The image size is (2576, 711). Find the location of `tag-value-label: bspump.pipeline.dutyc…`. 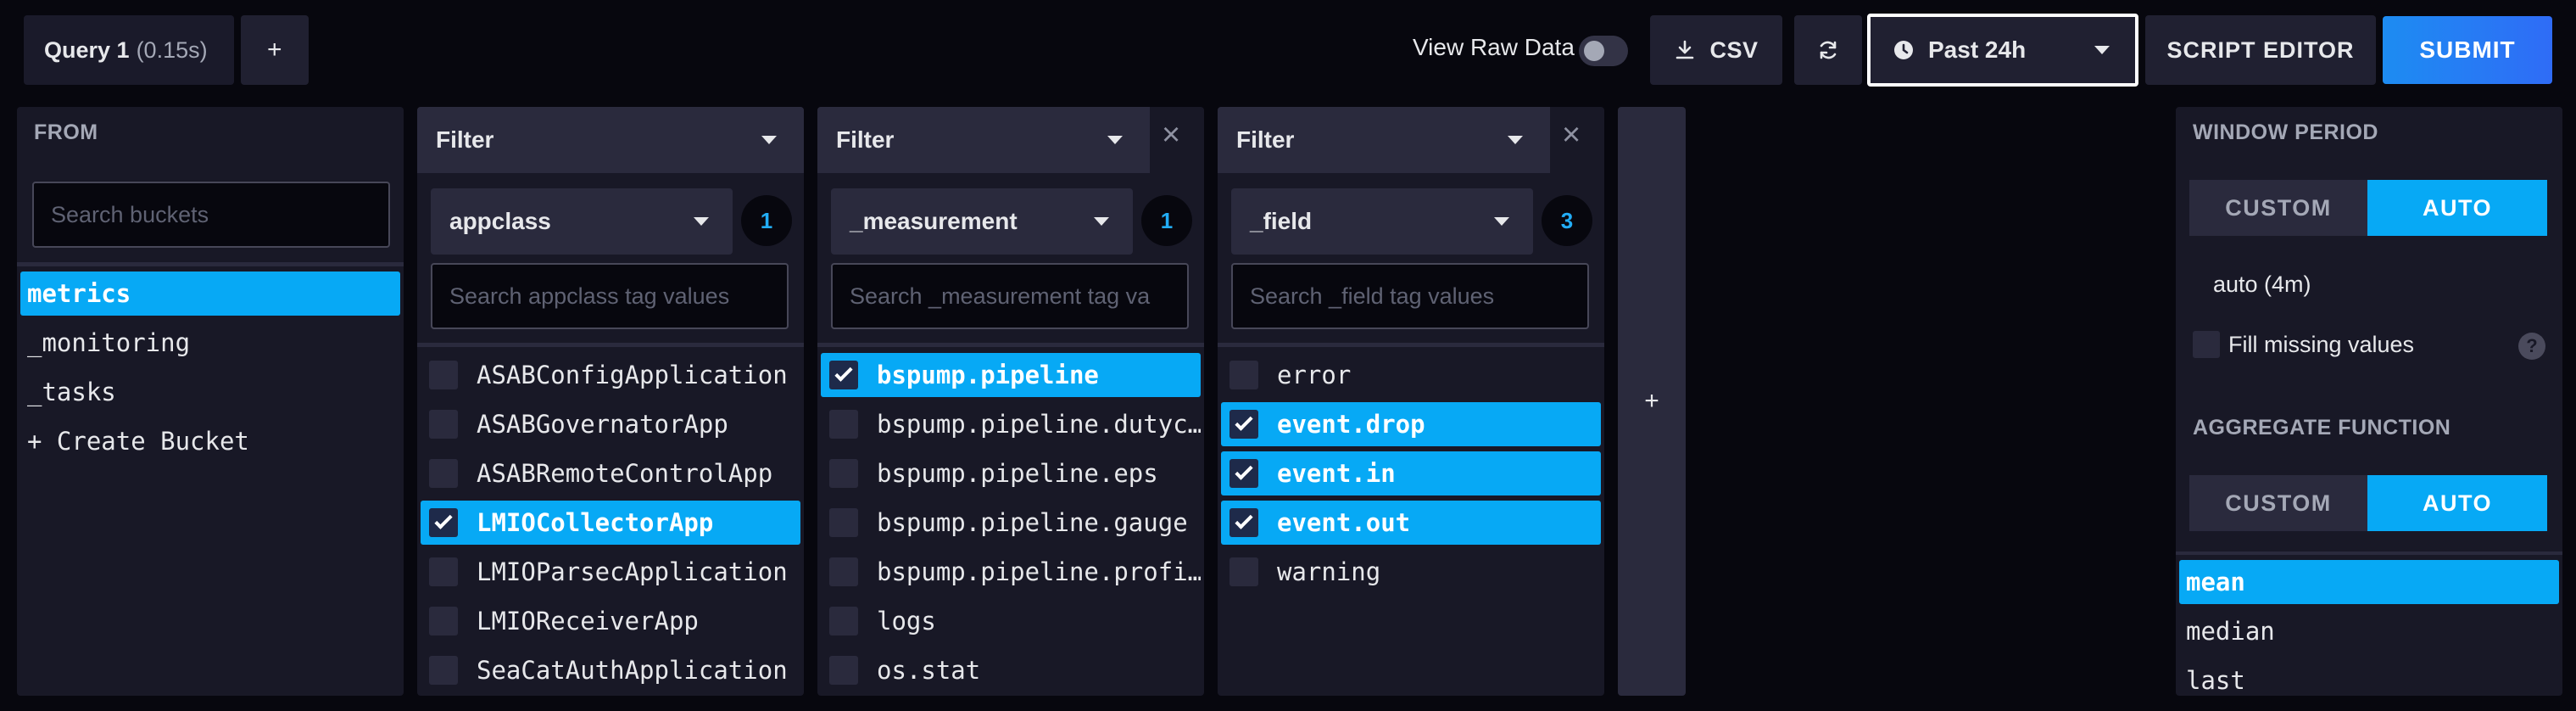

tag-value-label: bspump.pipeline.dutyc… is located at coordinates (1039, 424).